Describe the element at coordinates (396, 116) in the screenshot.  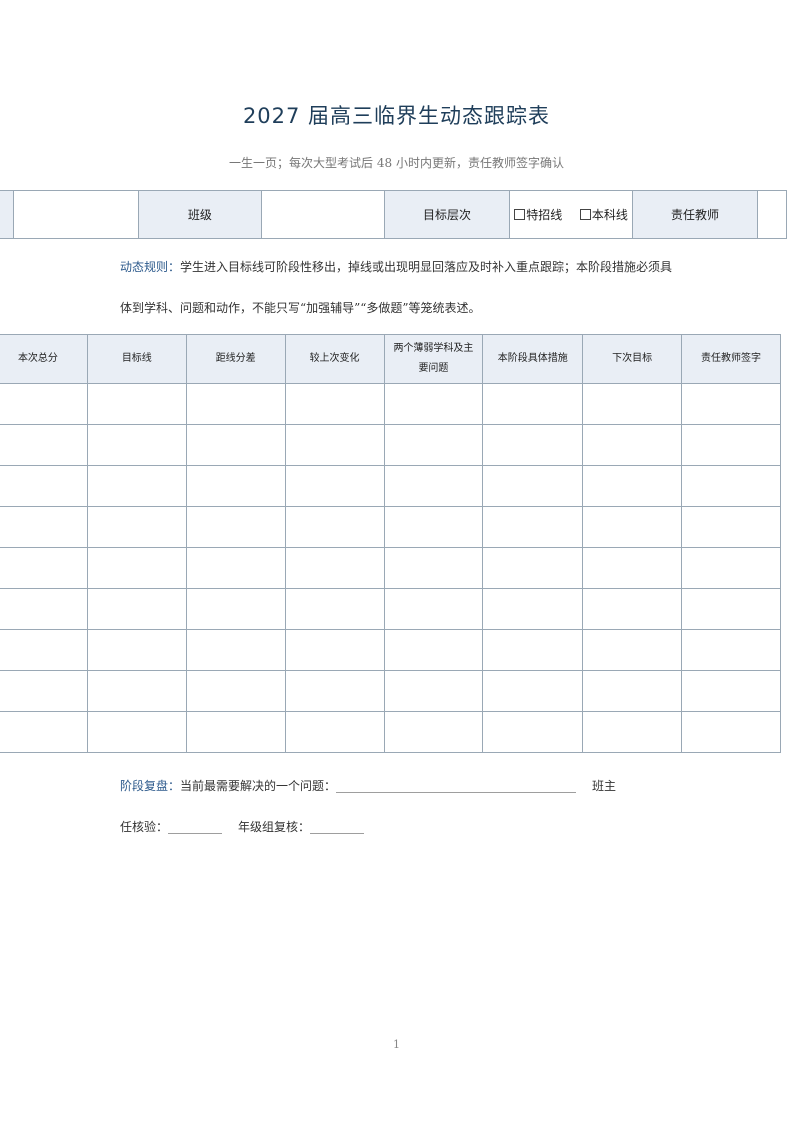
I see `page-title: 2027 届高三临界生动态跟踪表` at that location.